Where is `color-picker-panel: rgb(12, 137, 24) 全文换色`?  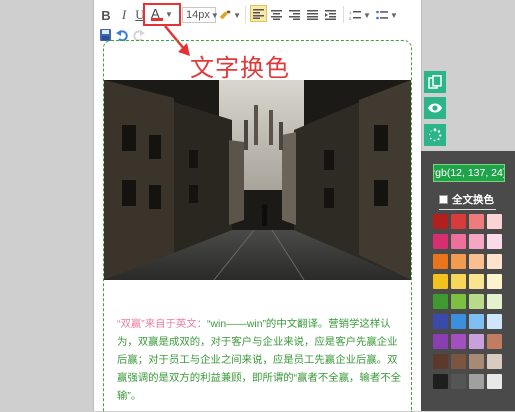
color-picker-panel: rgb(12, 137, 24) 全文换色 is located at coordinates (468, 281).